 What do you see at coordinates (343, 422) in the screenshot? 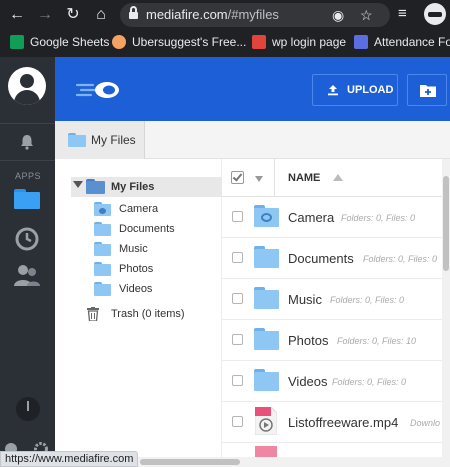
I see `row-name: Listoffreeware.mp4` at bounding box center [343, 422].